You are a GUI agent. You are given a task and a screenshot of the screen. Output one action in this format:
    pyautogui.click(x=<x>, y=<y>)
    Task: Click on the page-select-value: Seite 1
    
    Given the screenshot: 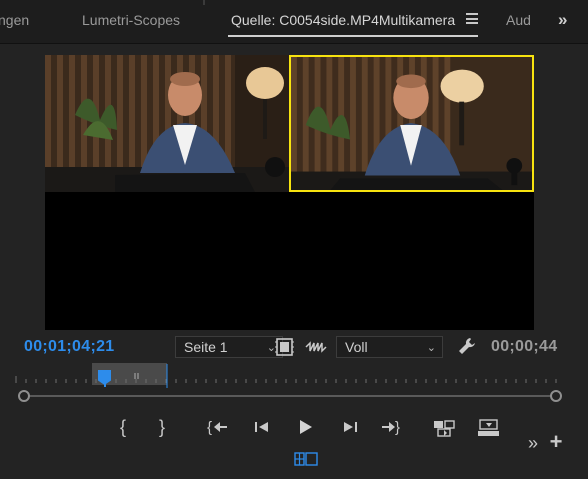 What is the action you would take?
    pyautogui.click(x=206, y=347)
    